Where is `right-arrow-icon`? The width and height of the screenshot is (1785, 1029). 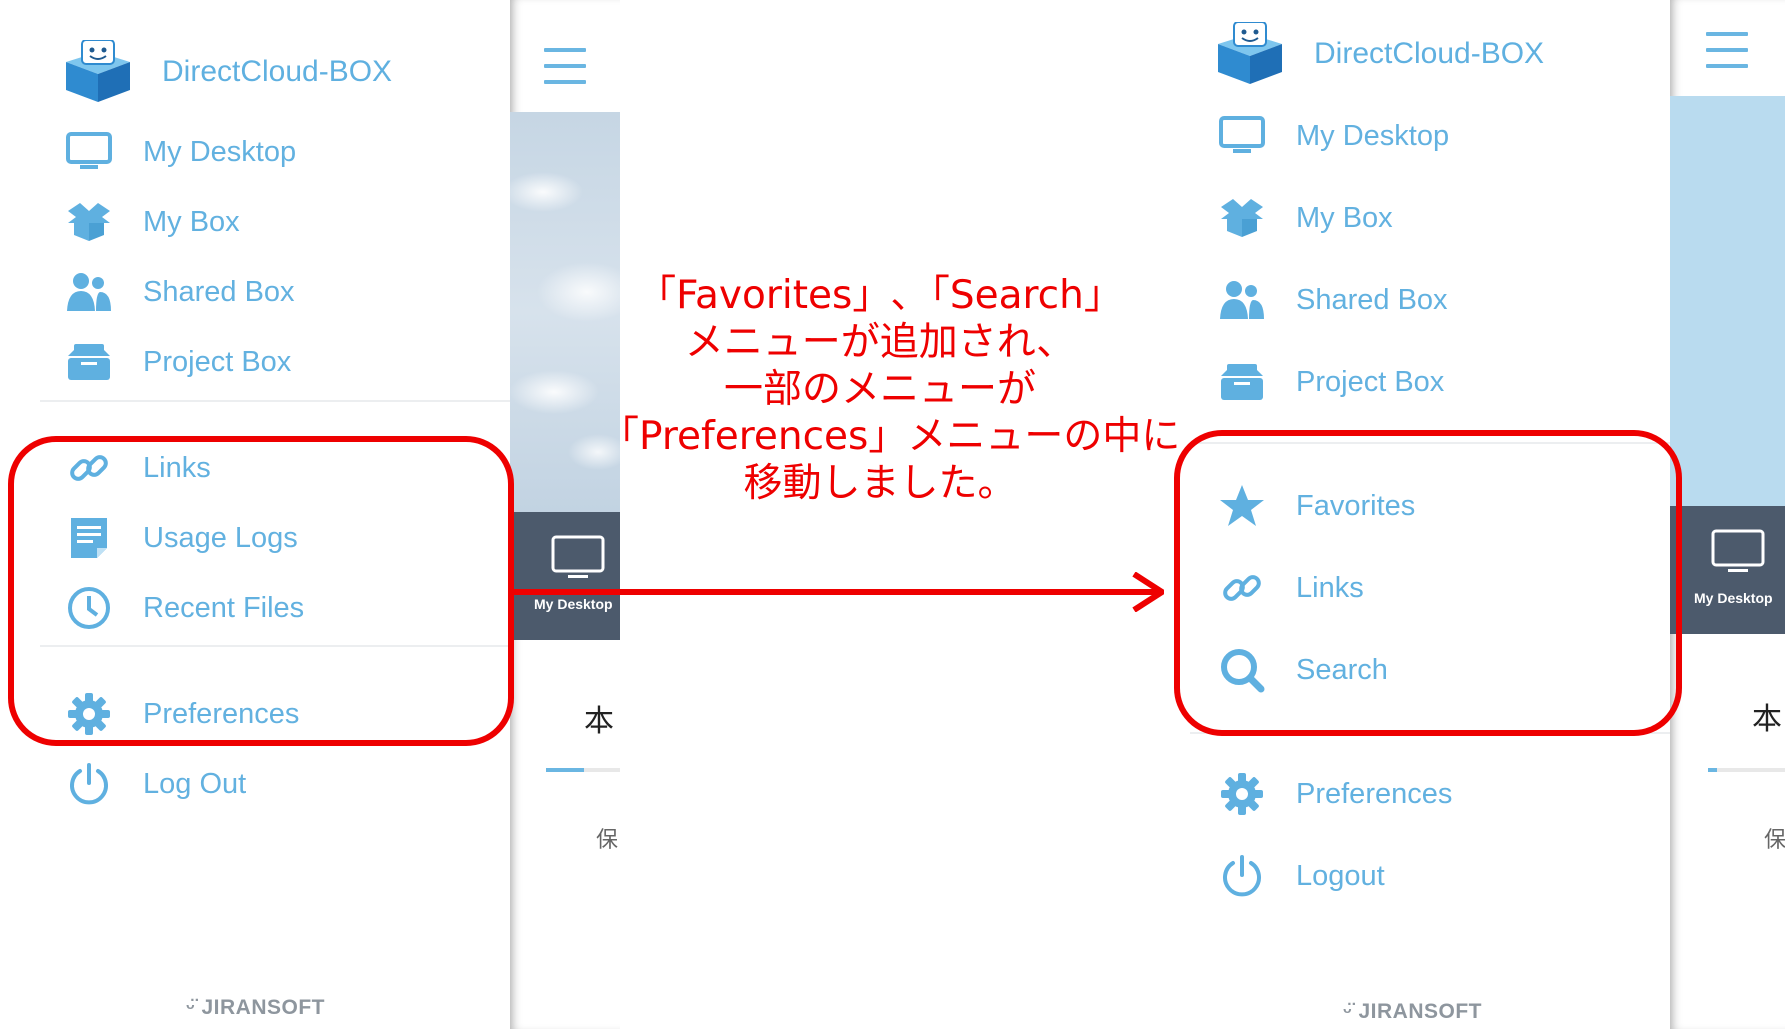 right-arrow-icon is located at coordinates (839, 592).